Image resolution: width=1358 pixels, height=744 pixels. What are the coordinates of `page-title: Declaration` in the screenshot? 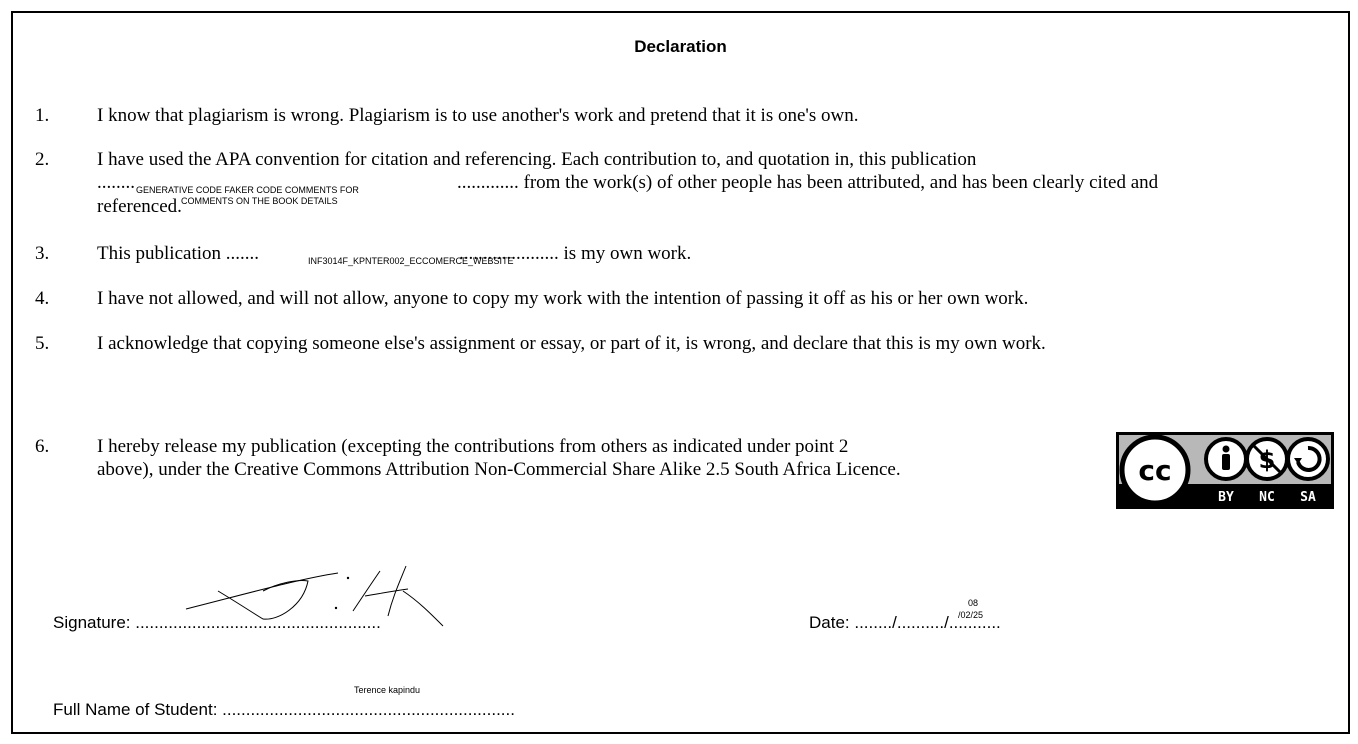 It's located at (680, 46).